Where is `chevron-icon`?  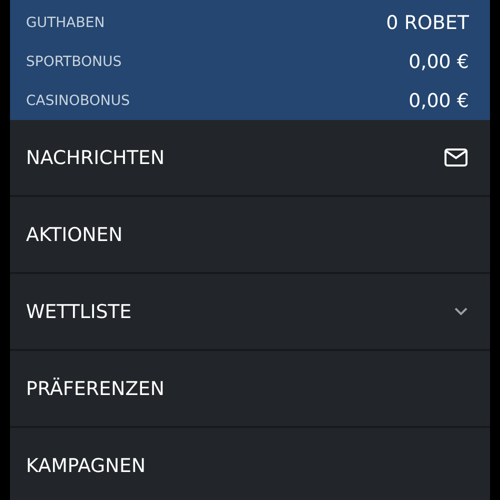 chevron-icon is located at coordinates (461, 311).